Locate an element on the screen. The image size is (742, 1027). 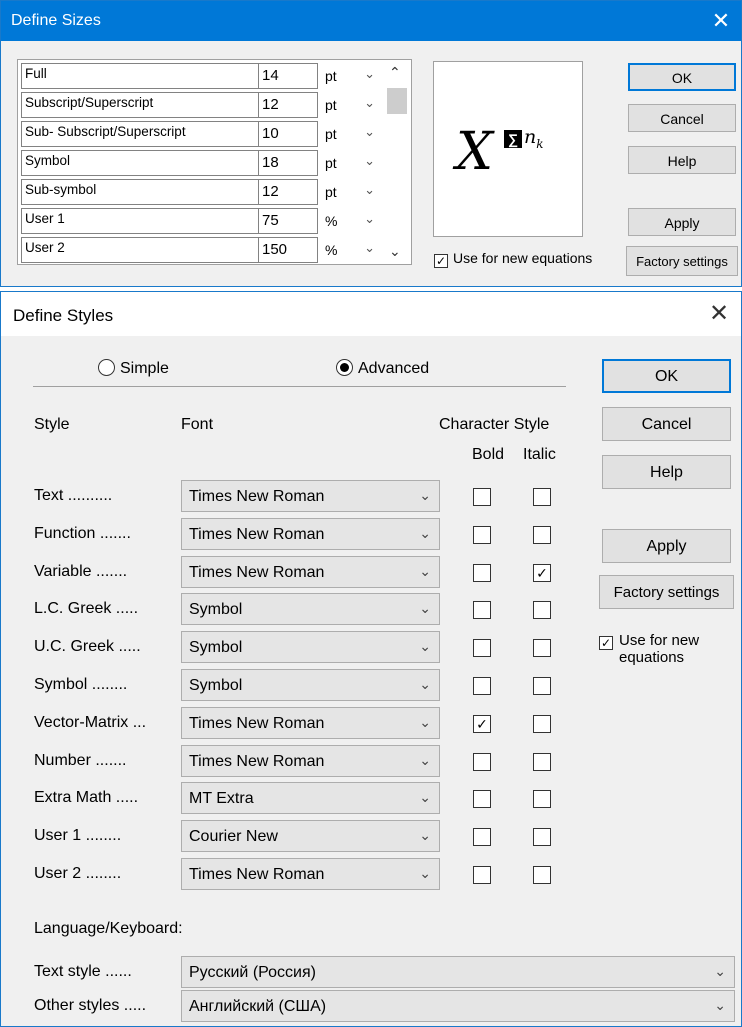
size-value-input: 10 is located at coordinates (288, 134).